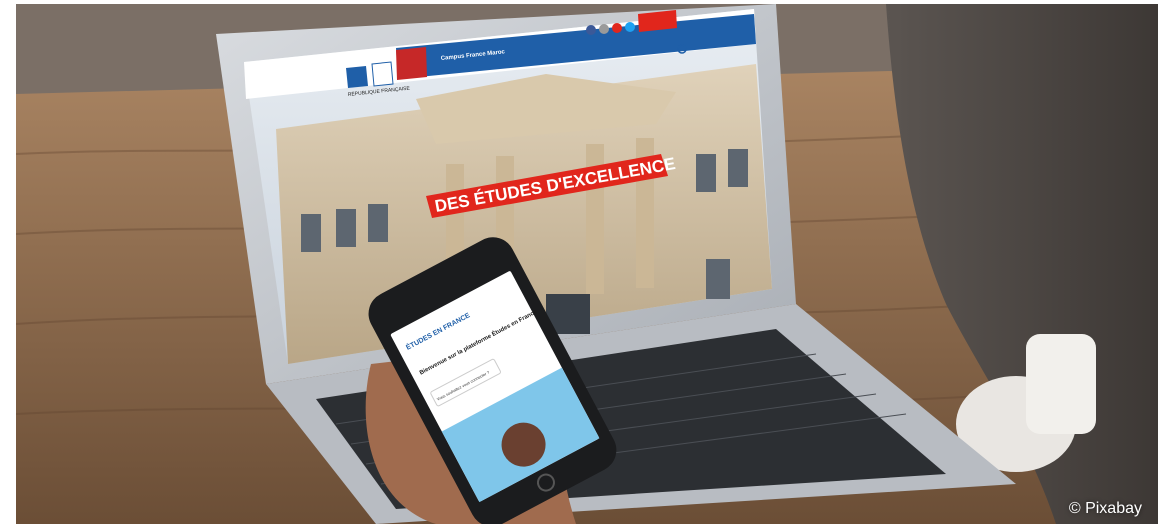  I want to click on youtube-icon, so click(617, 28).